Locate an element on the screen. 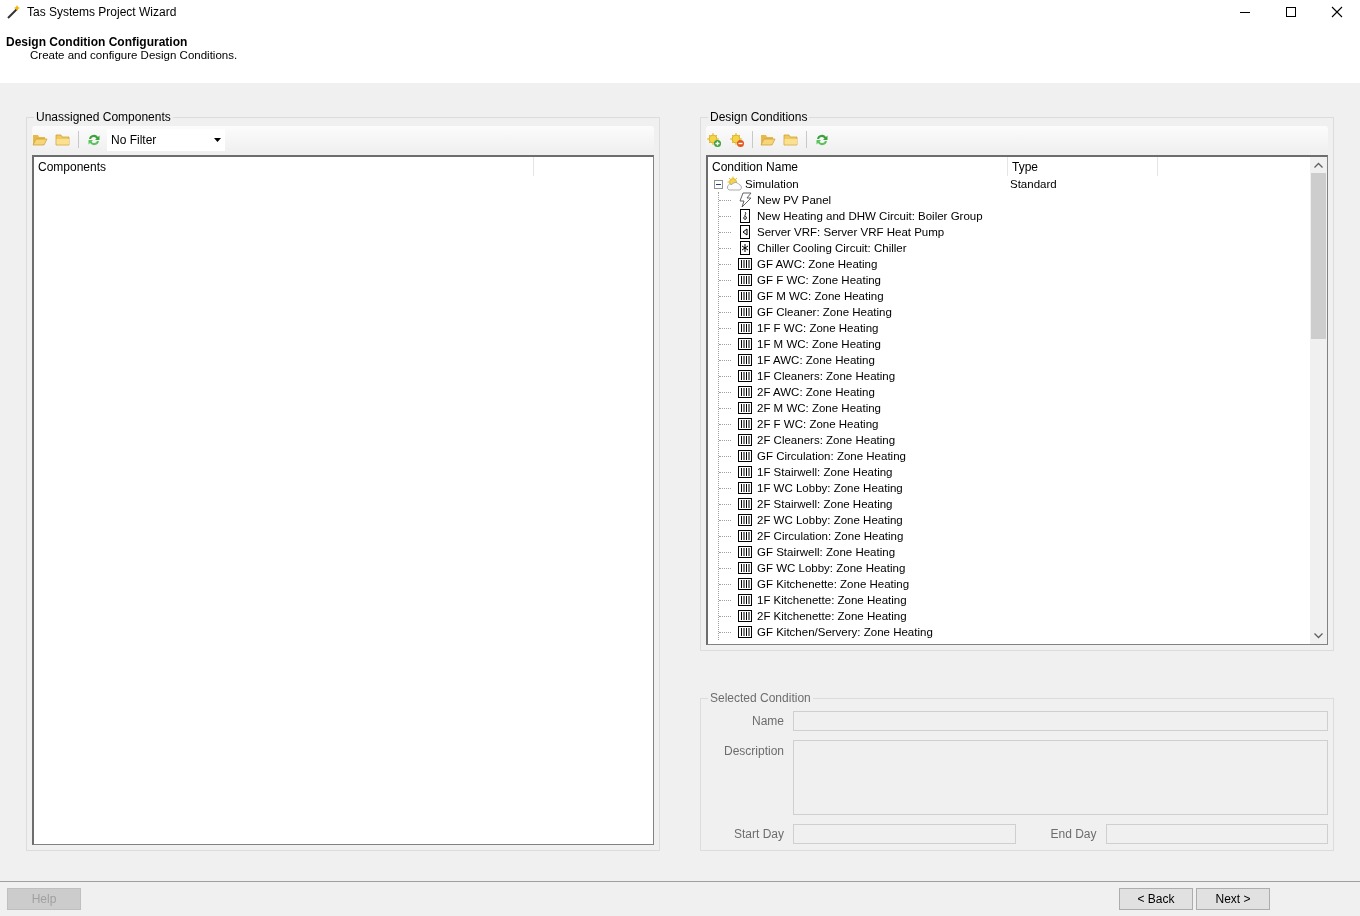  window-title: Tas Systems Project Wizard is located at coordinates (102, 12).